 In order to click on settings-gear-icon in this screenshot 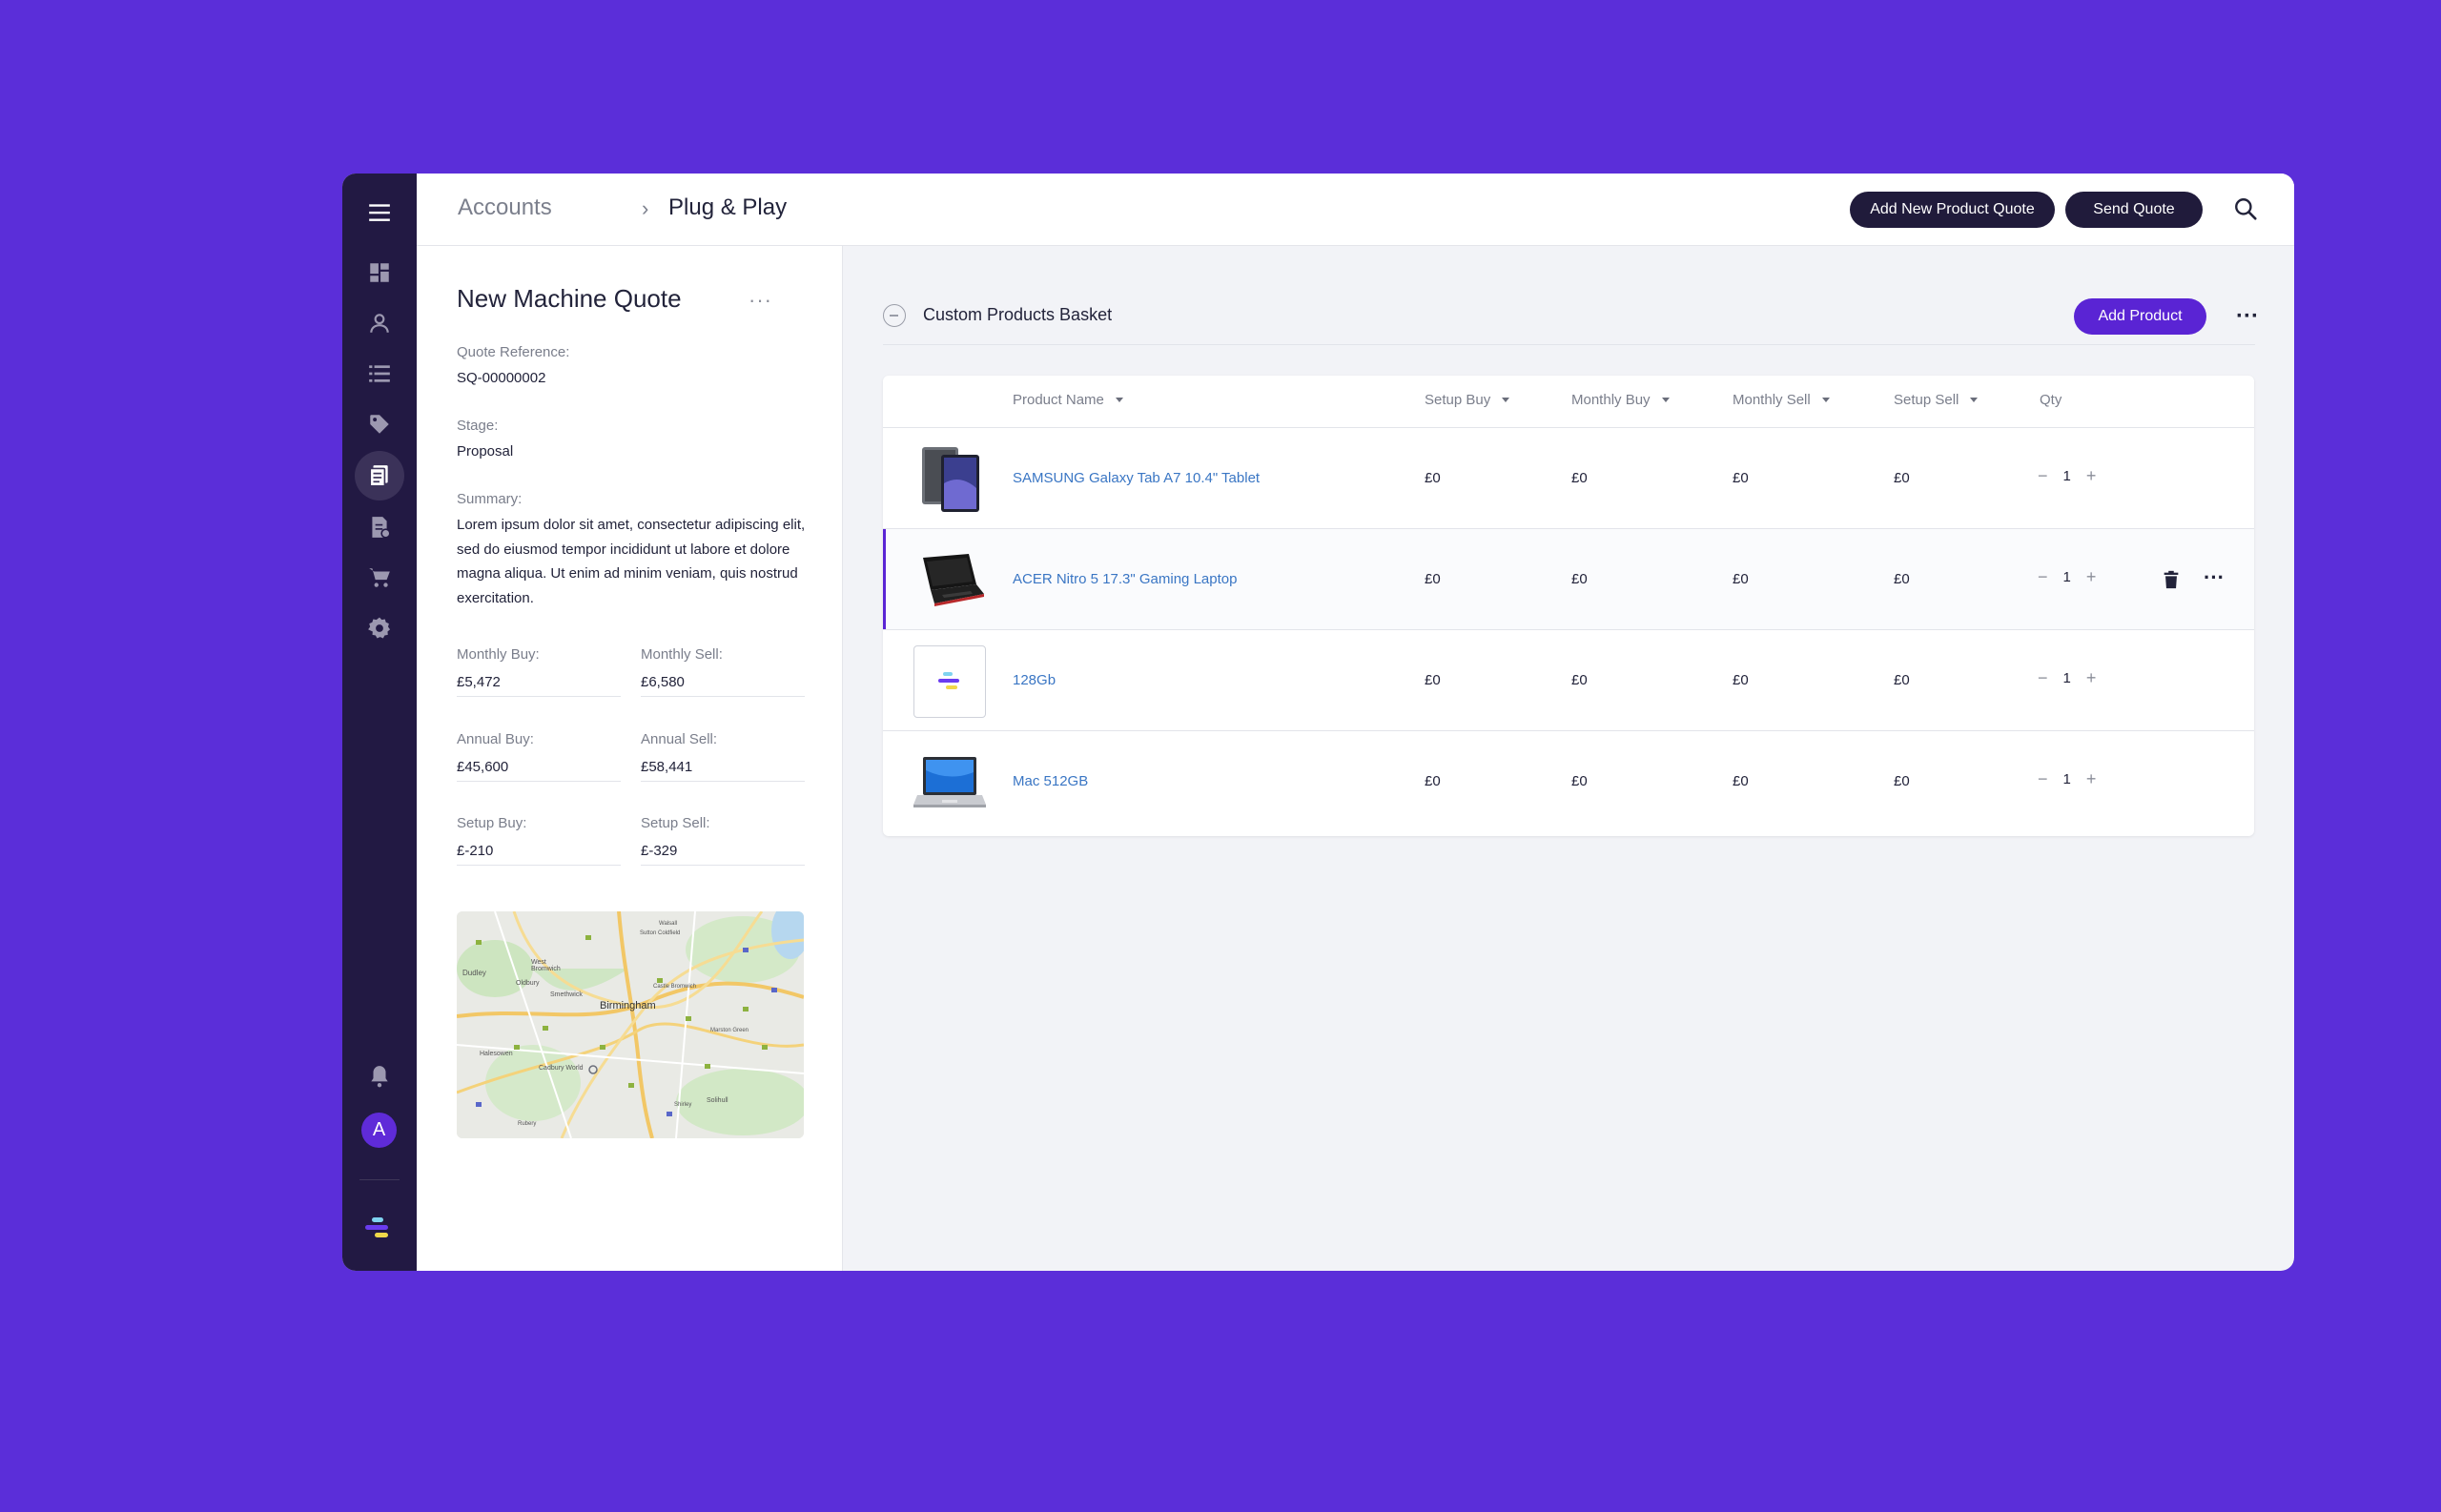, I will do `click(379, 628)`.